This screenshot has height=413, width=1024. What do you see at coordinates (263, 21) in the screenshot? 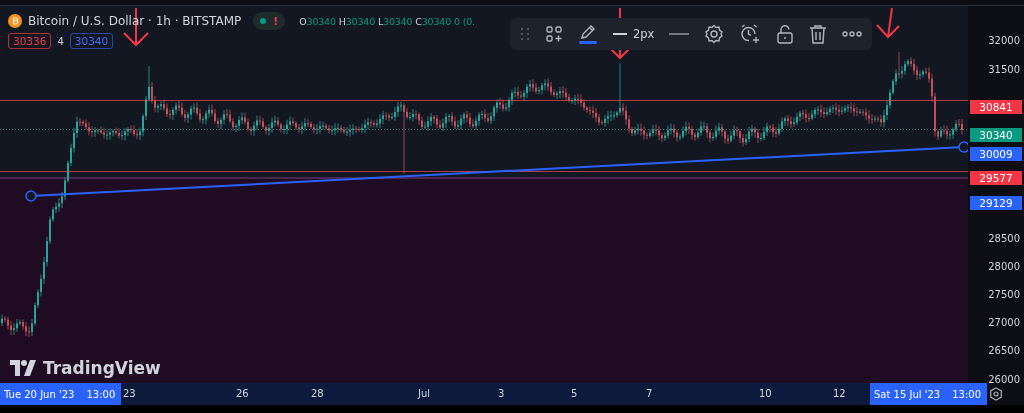
I see `status-dot-icon` at bounding box center [263, 21].